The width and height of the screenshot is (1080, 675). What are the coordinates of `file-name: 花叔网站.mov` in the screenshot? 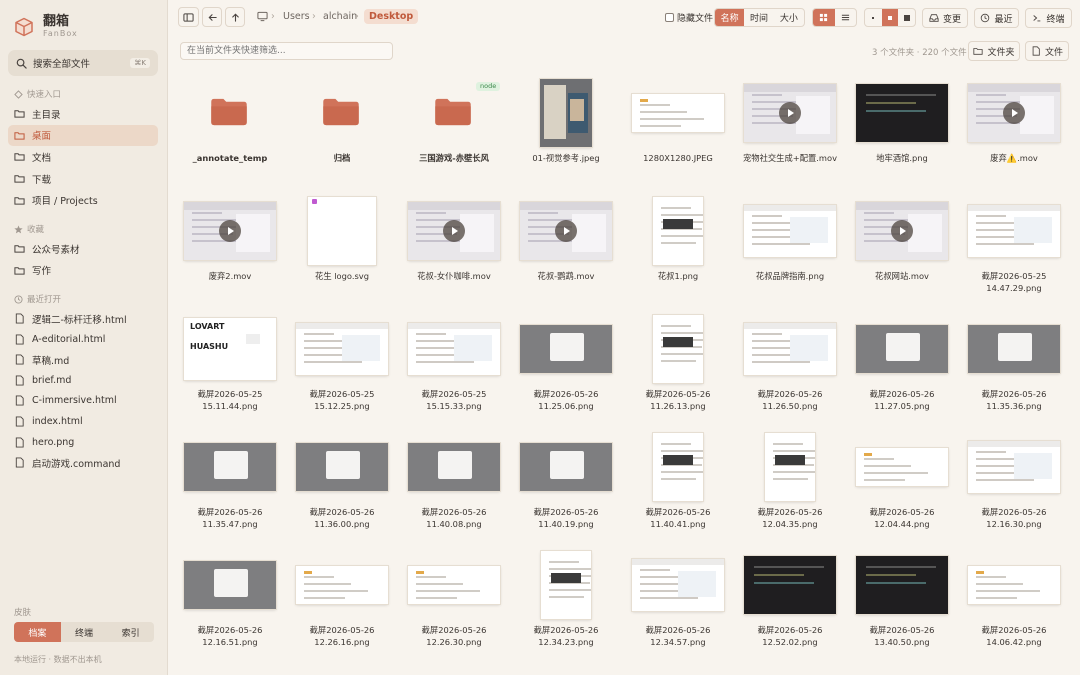 It's located at (902, 276).